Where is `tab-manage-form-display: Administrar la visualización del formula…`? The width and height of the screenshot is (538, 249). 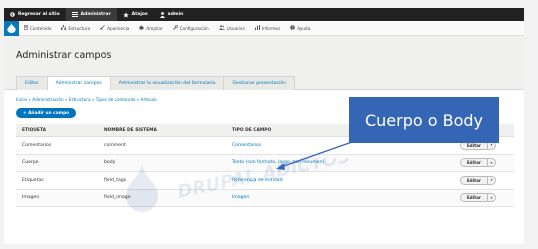
tab-manage-form-display: Administrar la visualización del formula… is located at coordinates (167, 83).